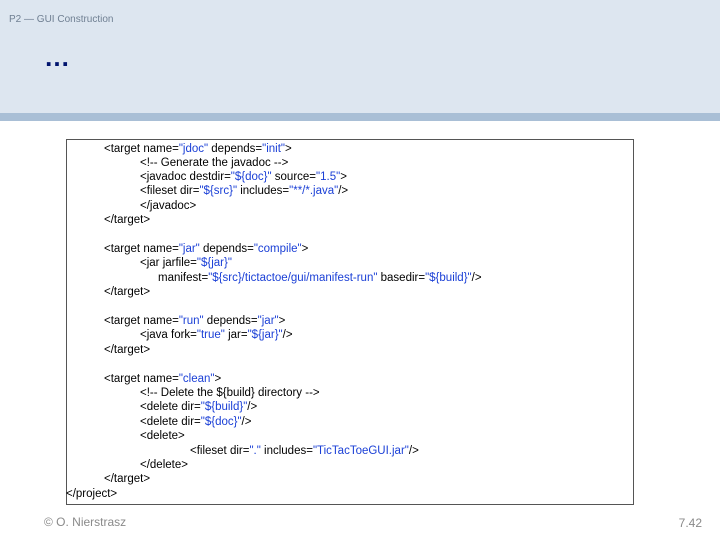 The height and width of the screenshot is (540, 720). What do you see at coordinates (277, 249) in the screenshot?
I see `code-string: "compile"` at bounding box center [277, 249].